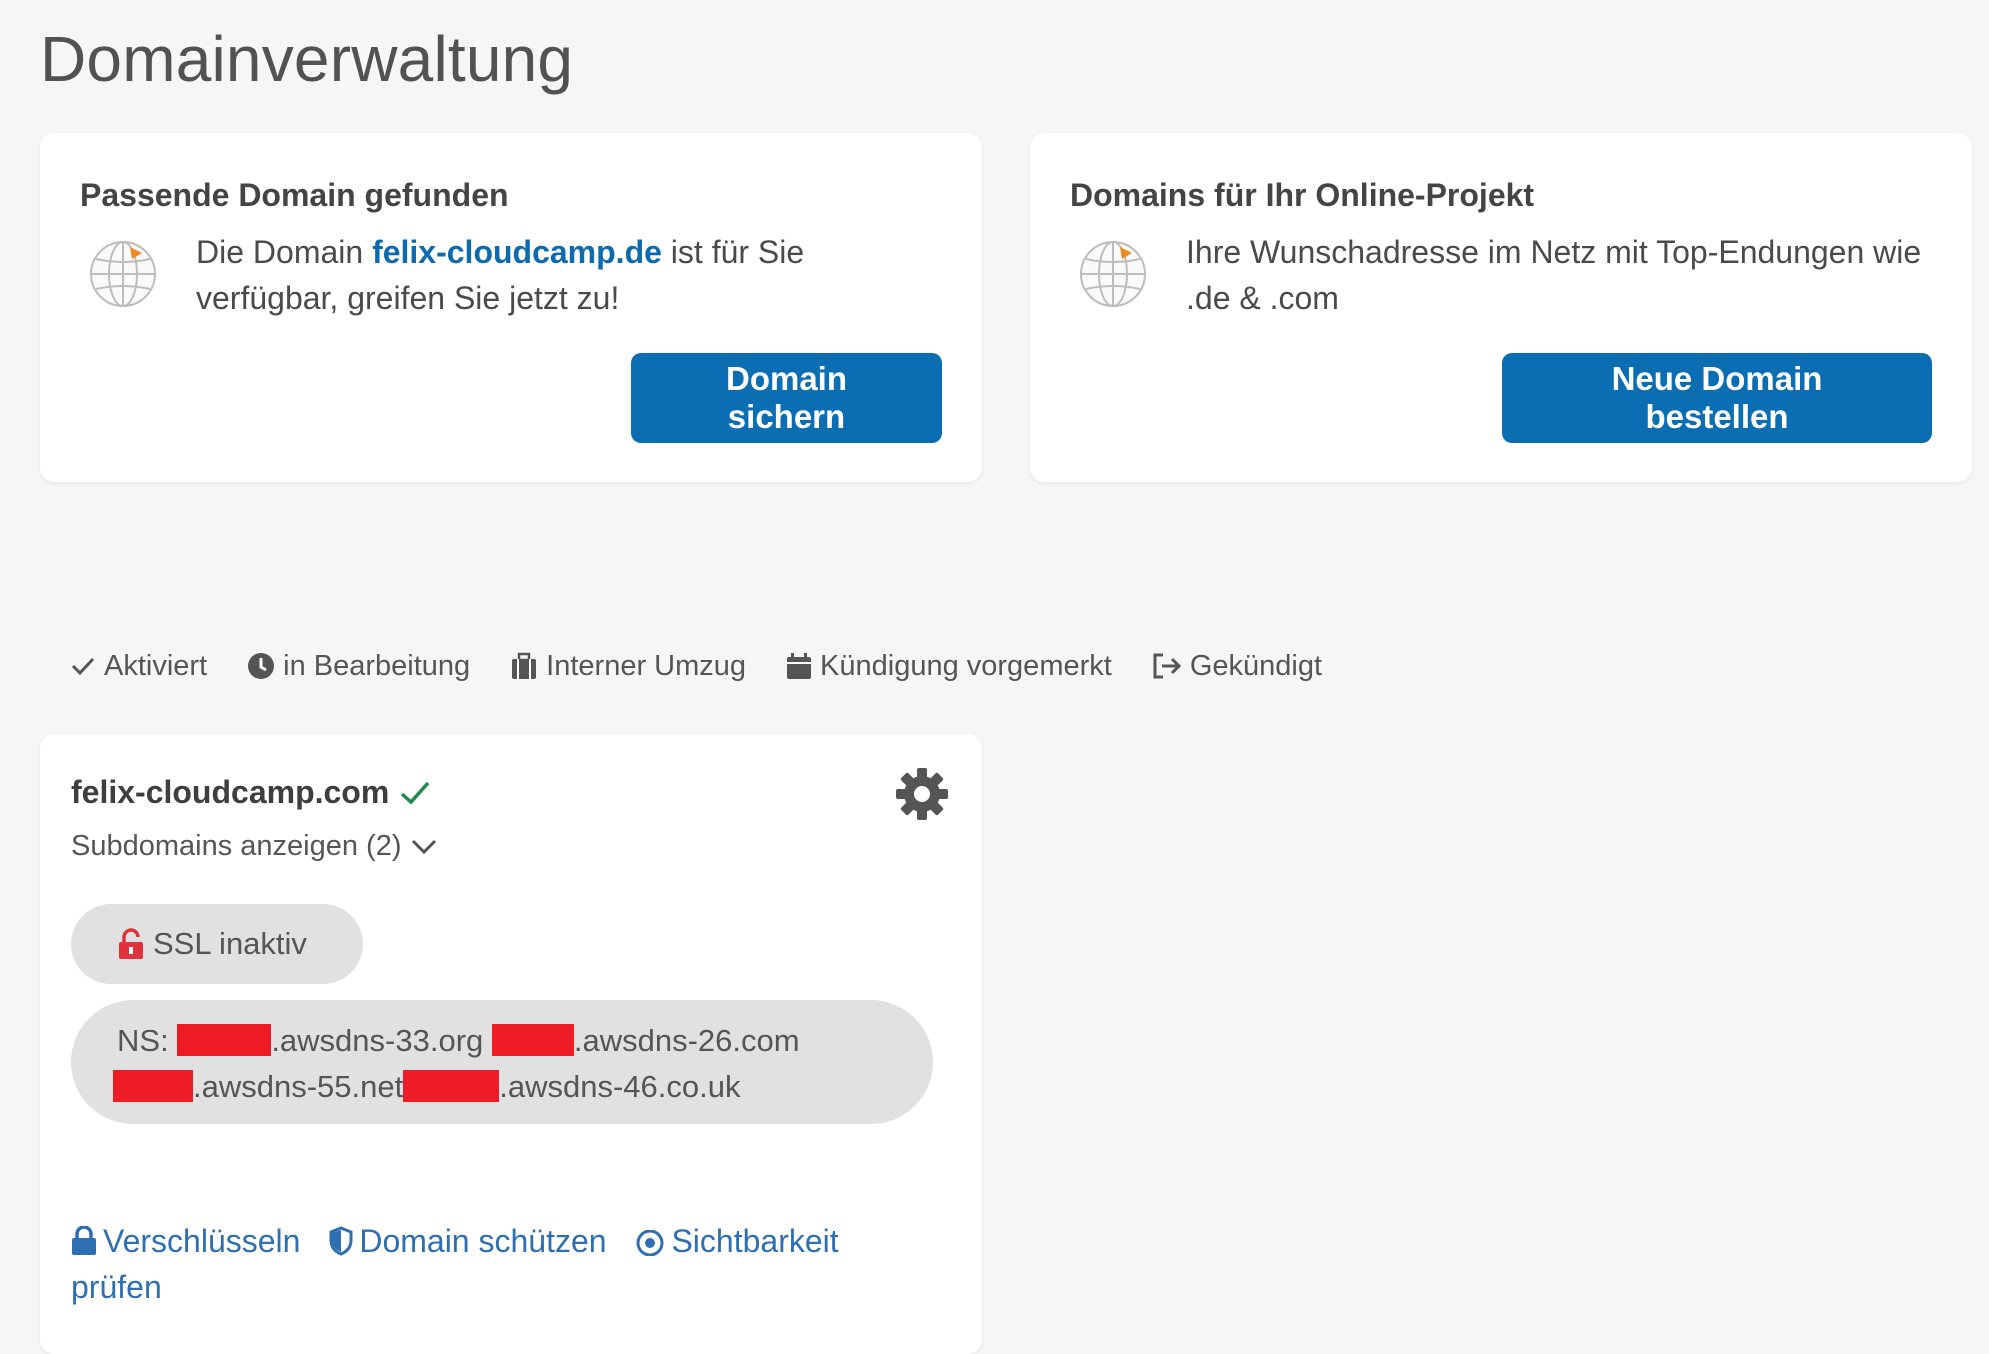 The image size is (1989, 1354). Describe the element at coordinates (341, 1241) in the screenshot. I see `shield-icon` at that location.